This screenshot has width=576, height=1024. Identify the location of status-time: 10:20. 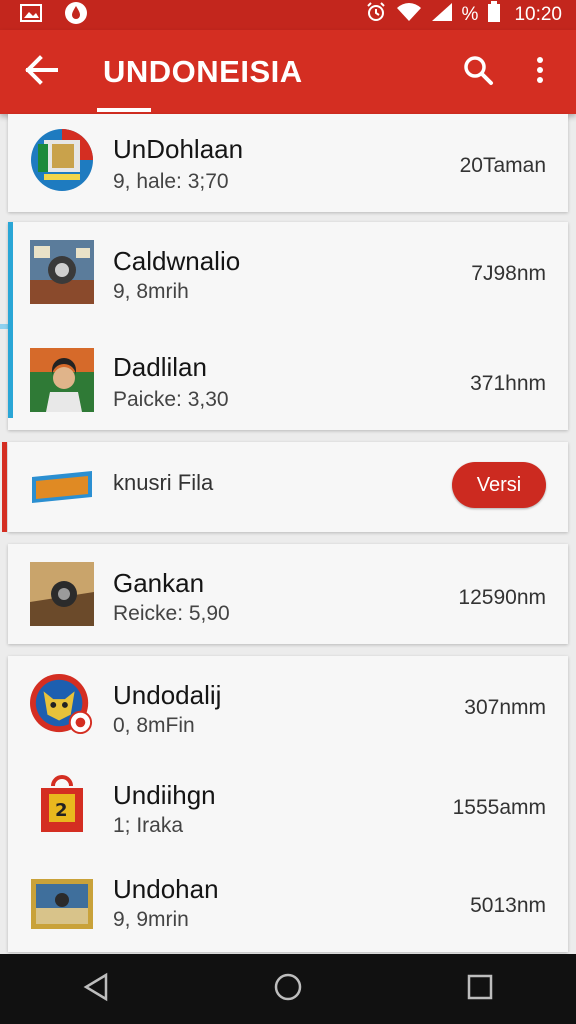
(538, 14).